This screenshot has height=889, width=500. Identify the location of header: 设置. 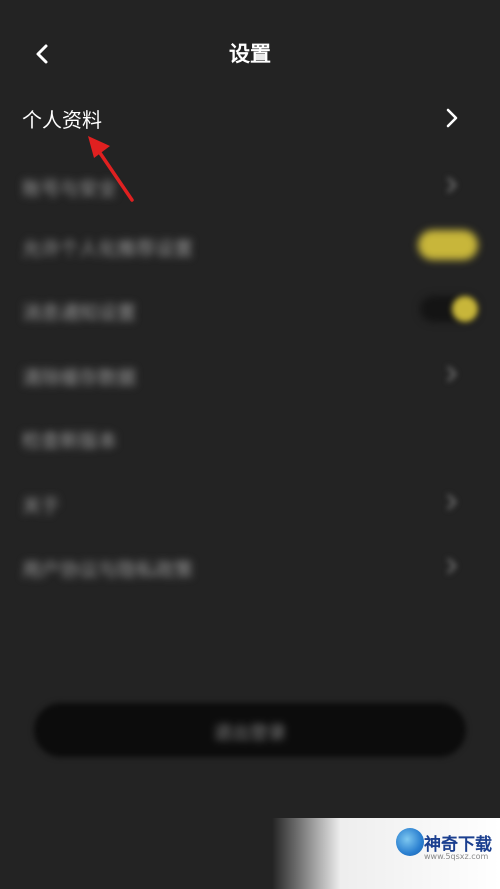
(250, 50).